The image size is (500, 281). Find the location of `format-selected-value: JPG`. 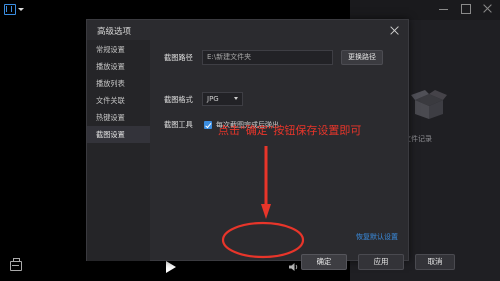

format-selected-value: JPG is located at coordinates (213, 99).